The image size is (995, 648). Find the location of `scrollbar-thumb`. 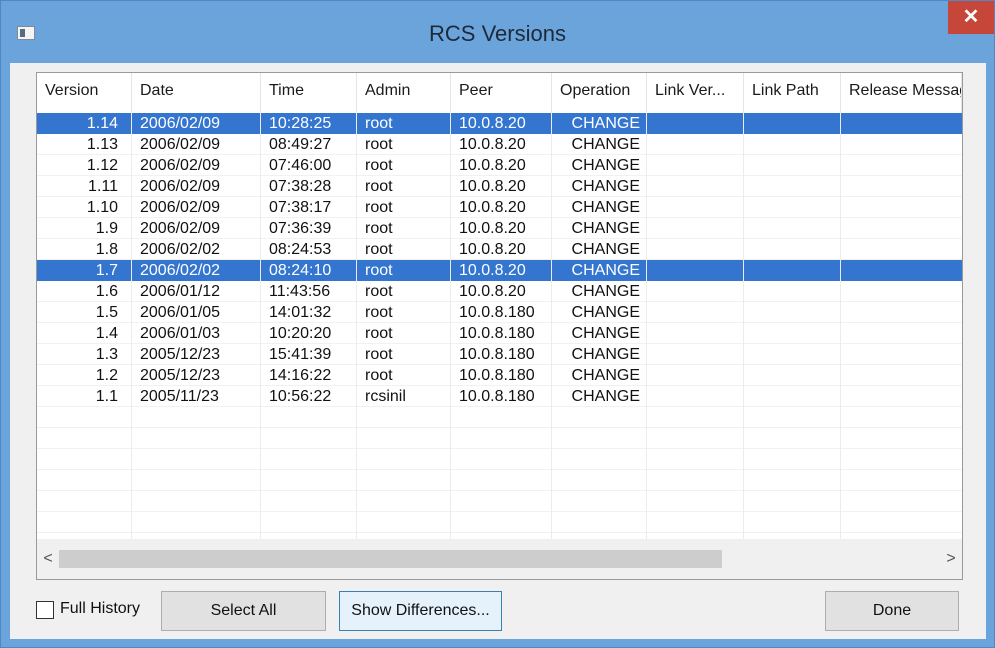

scrollbar-thumb is located at coordinates (390, 559).